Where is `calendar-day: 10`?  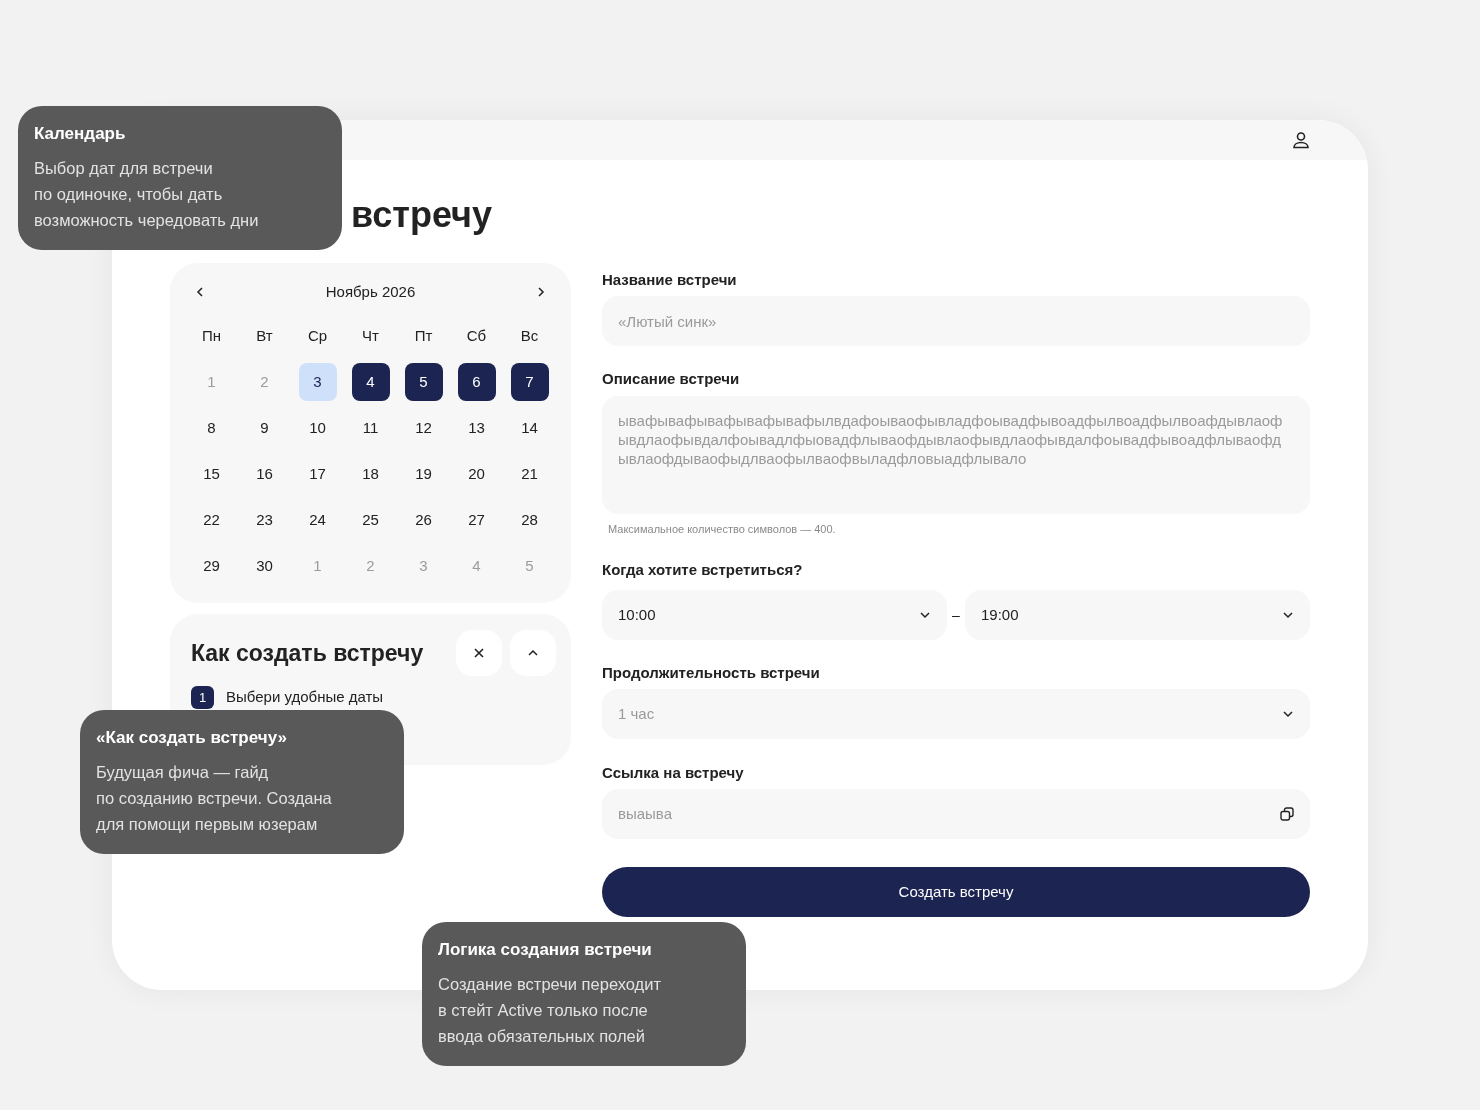 calendar-day: 10 is located at coordinates (317, 428).